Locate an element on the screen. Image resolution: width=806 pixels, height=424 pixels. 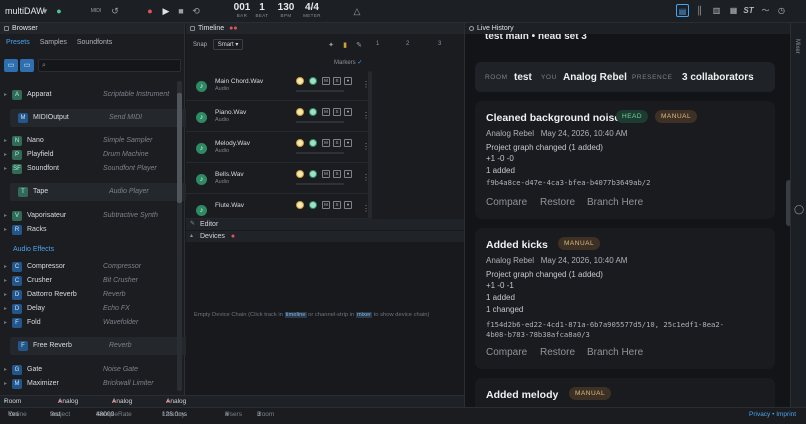
rewind-loop-icon: ⟲ is located at coordinates (196, 11).